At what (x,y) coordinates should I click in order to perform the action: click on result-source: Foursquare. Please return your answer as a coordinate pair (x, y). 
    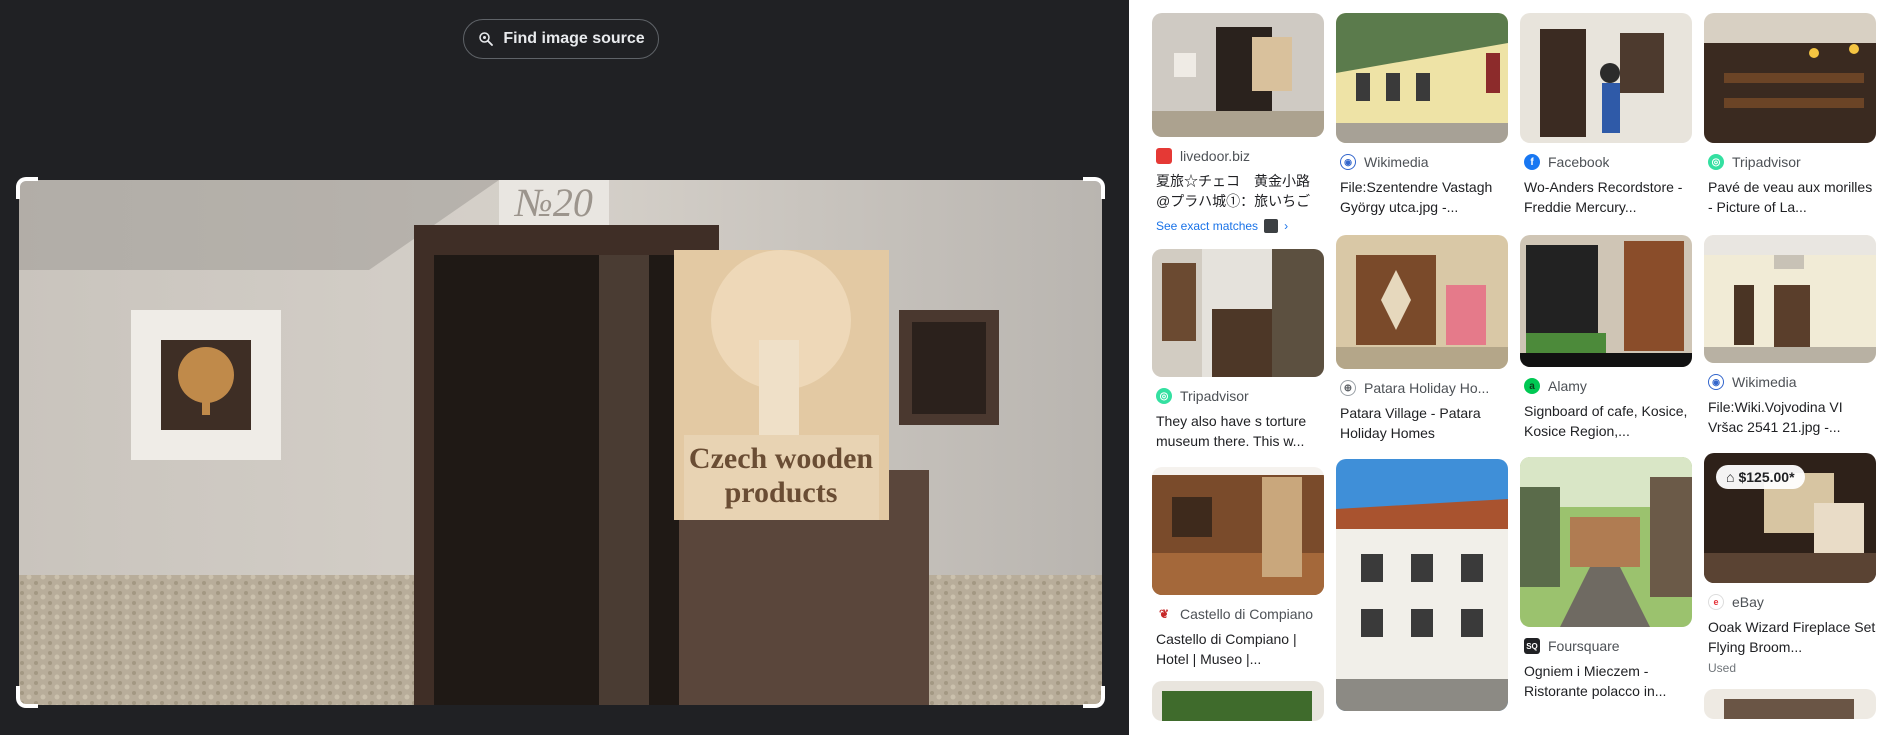
    Looking at the image, I should click on (1584, 646).